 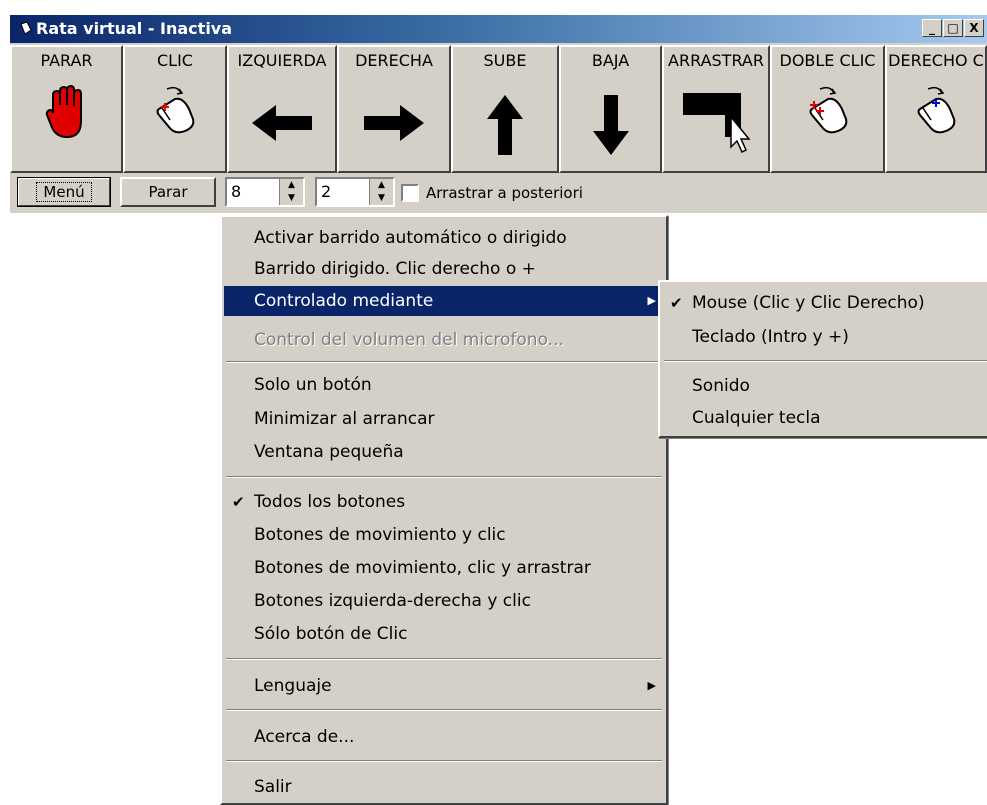 What do you see at coordinates (610, 60) in the screenshot?
I see `down-button-label: BAJA` at bounding box center [610, 60].